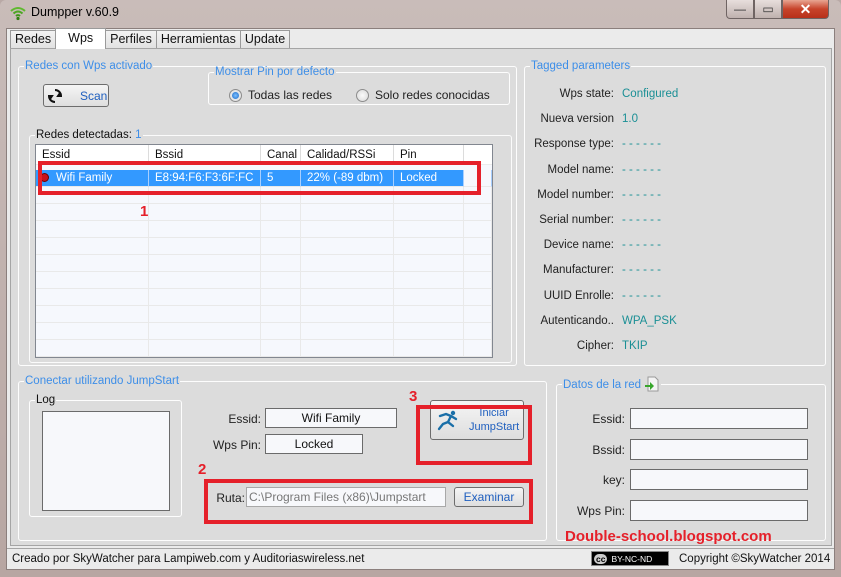 The height and width of the screenshot is (577, 841). What do you see at coordinates (581, 66) in the screenshot?
I see `tagged-parameters-legend: Tagged parameters` at bounding box center [581, 66].